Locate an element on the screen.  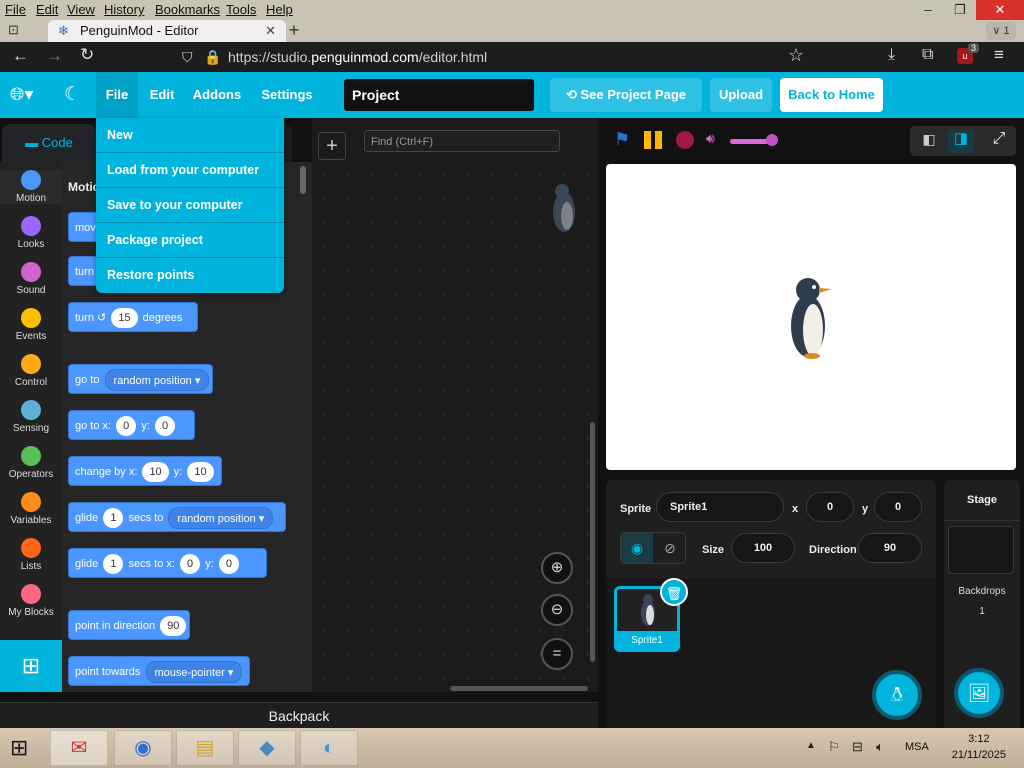
file-menu-package: Package project is located at coordinates (190, 240).